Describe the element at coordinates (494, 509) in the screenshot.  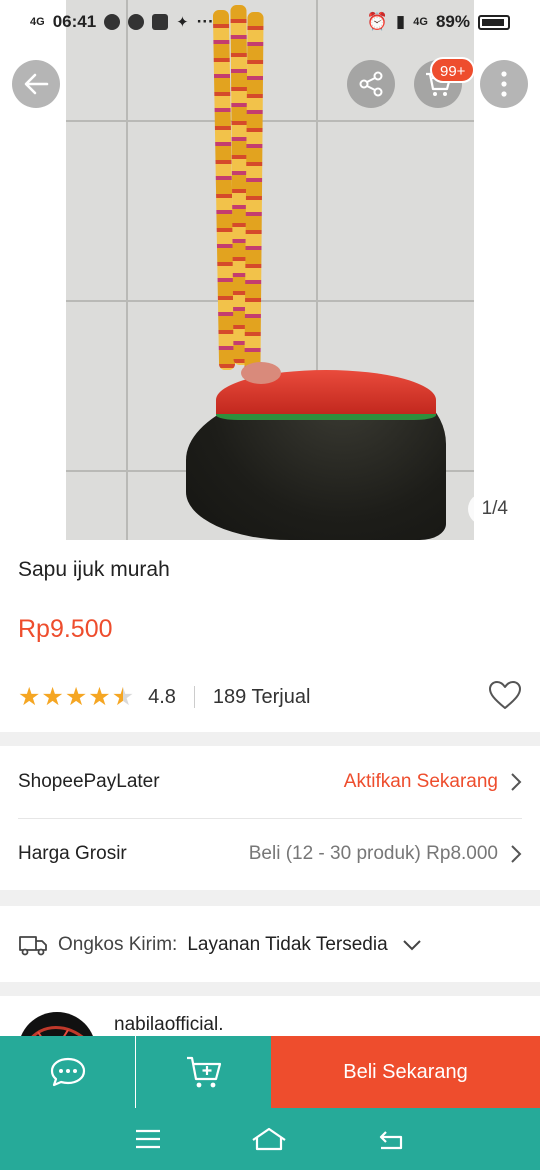
I see `image-counter: 1/4` at that location.